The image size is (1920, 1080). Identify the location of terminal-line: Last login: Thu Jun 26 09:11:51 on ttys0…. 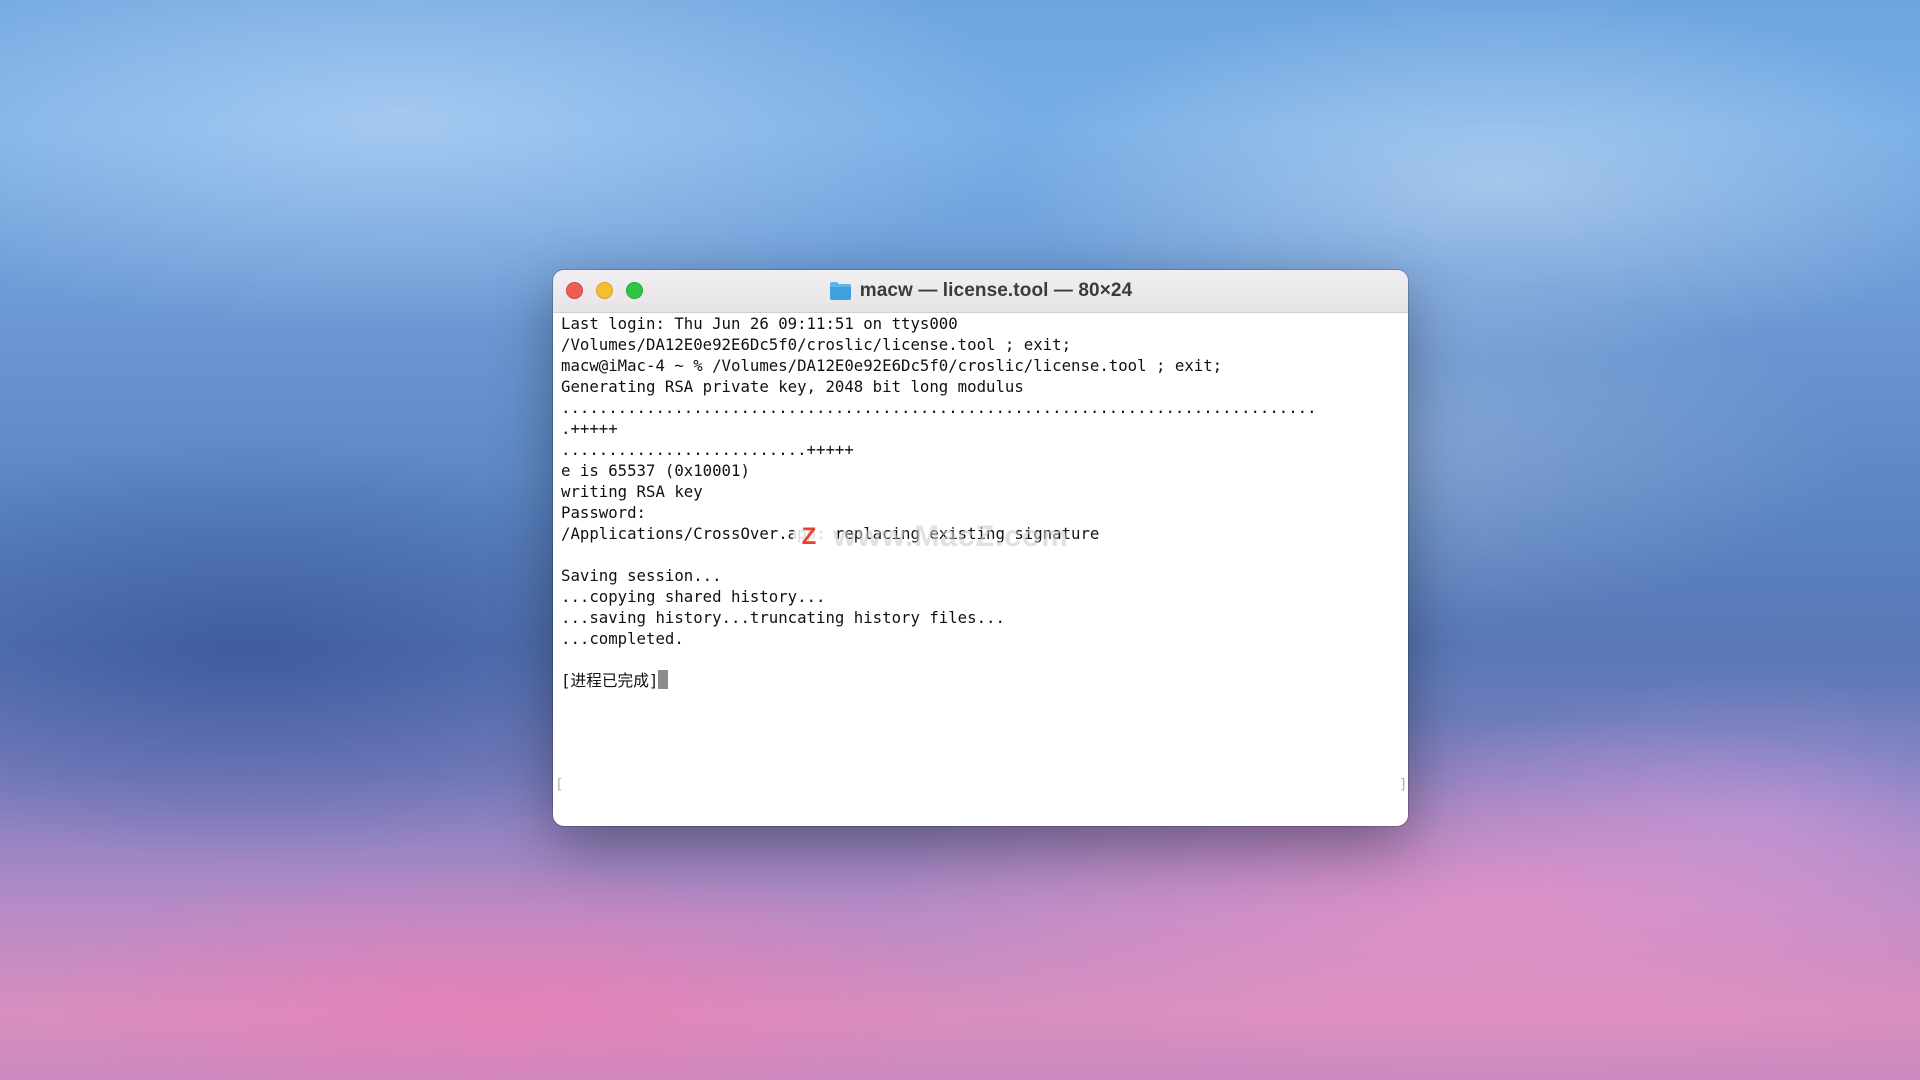
(759, 323).